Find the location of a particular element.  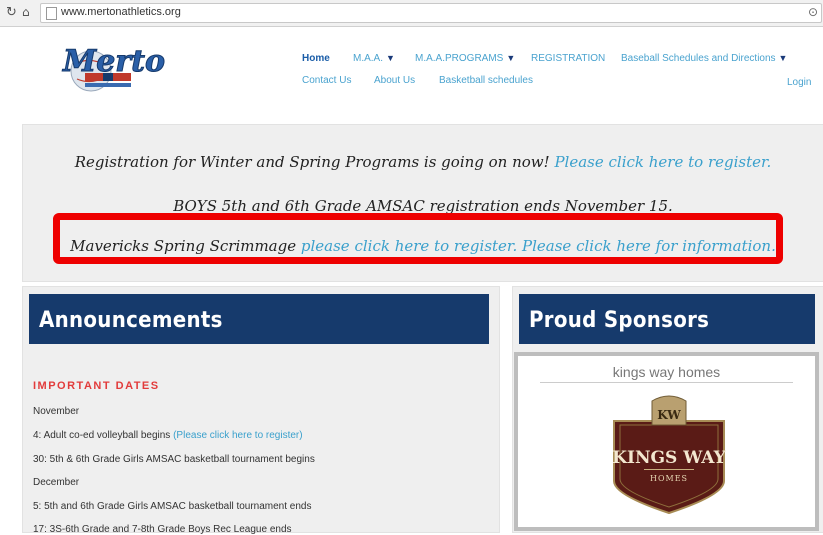

register-link-1: Please click here to register. is located at coordinates (662, 162).